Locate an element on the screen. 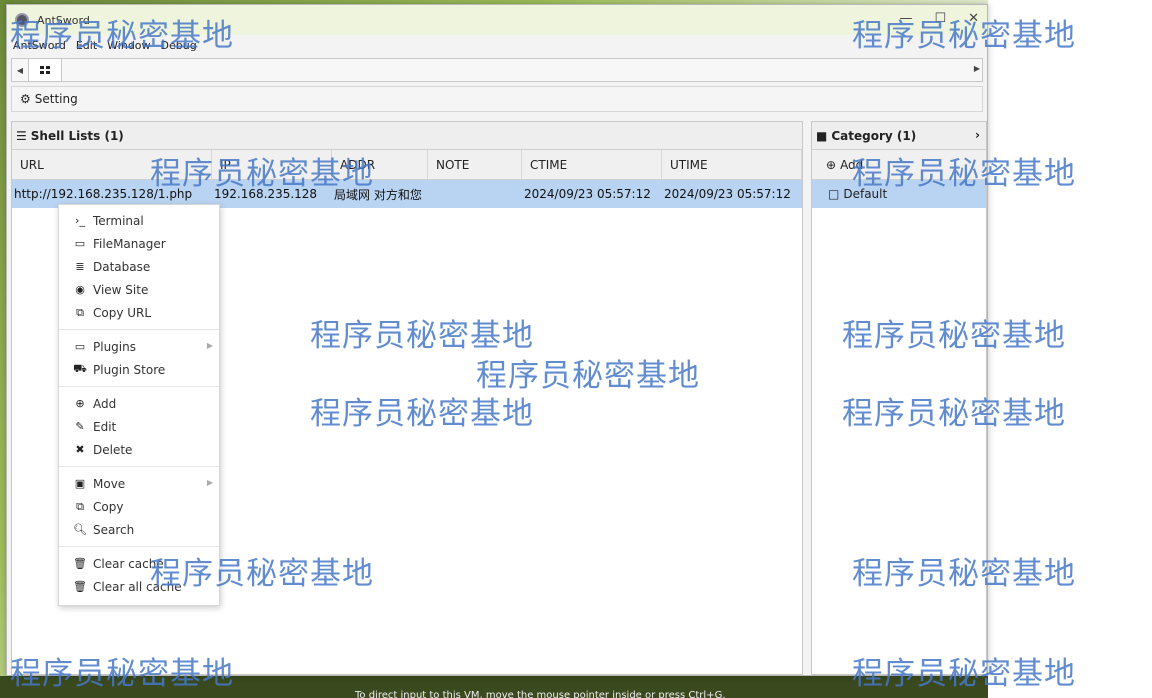  menu-antsword: AntSword is located at coordinates (39, 45).